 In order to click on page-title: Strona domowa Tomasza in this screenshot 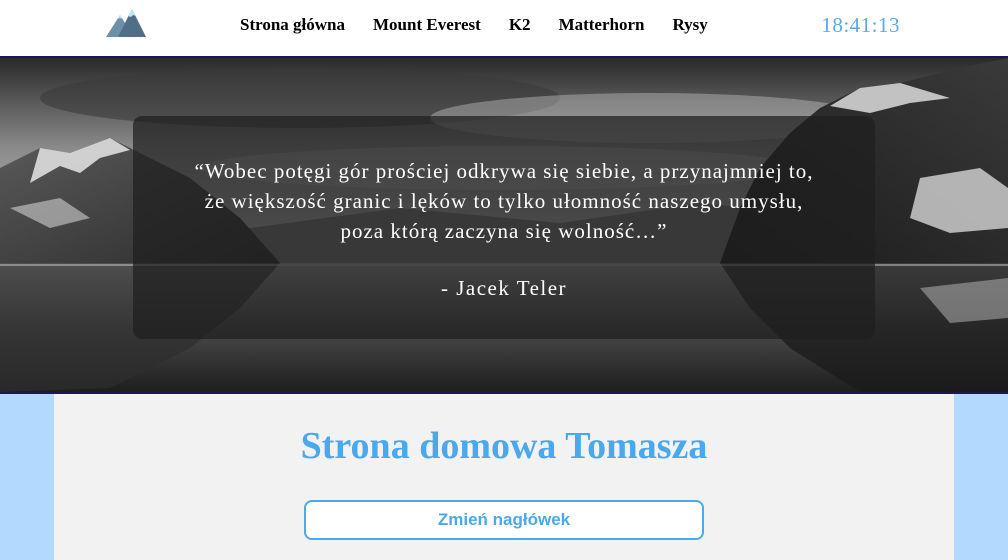, I will do `click(504, 446)`.